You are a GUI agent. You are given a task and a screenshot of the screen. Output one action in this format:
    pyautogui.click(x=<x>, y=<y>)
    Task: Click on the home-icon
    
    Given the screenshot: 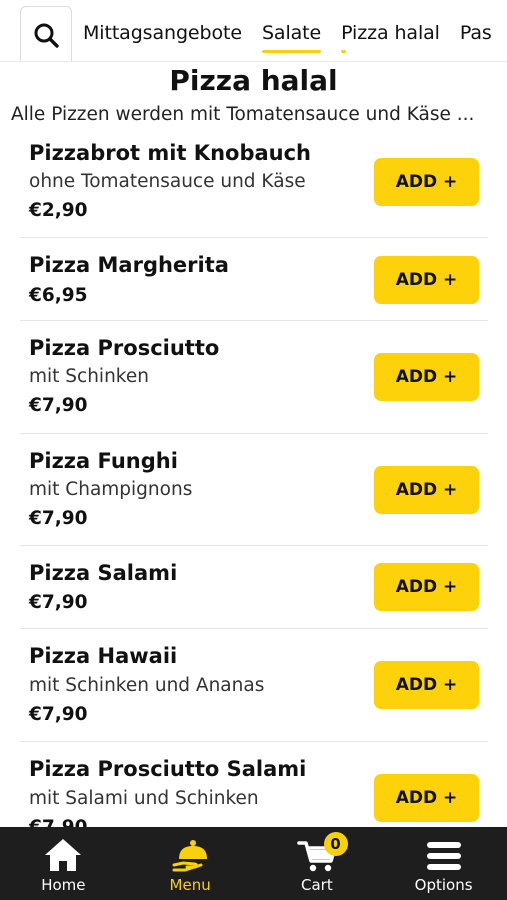 What is the action you would take?
    pyautogui.click(x=63, y=855)
    